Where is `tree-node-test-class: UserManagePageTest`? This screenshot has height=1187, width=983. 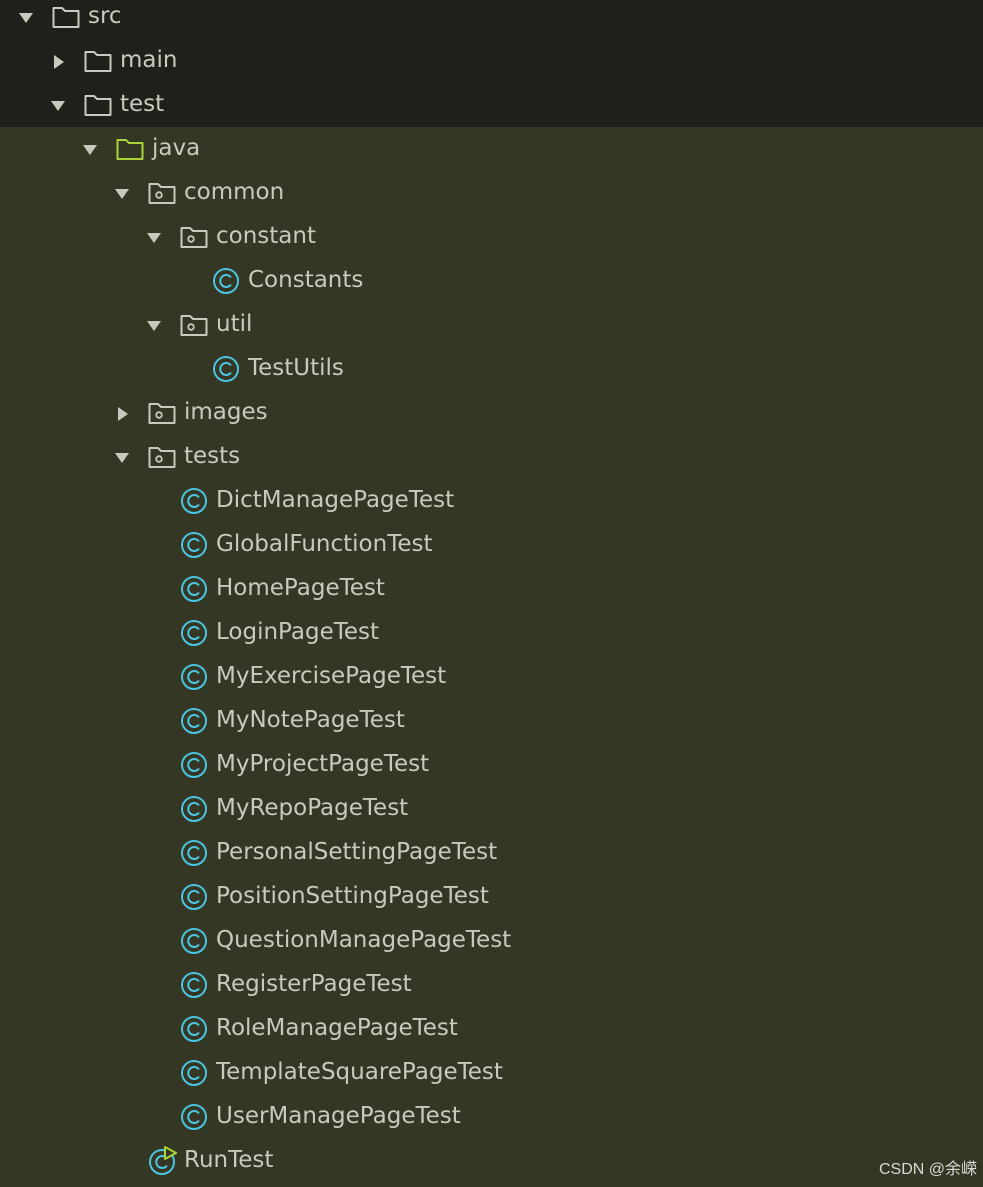 tree-node-test-class: UserManagePageTest is located at coordinates (491, 1118).